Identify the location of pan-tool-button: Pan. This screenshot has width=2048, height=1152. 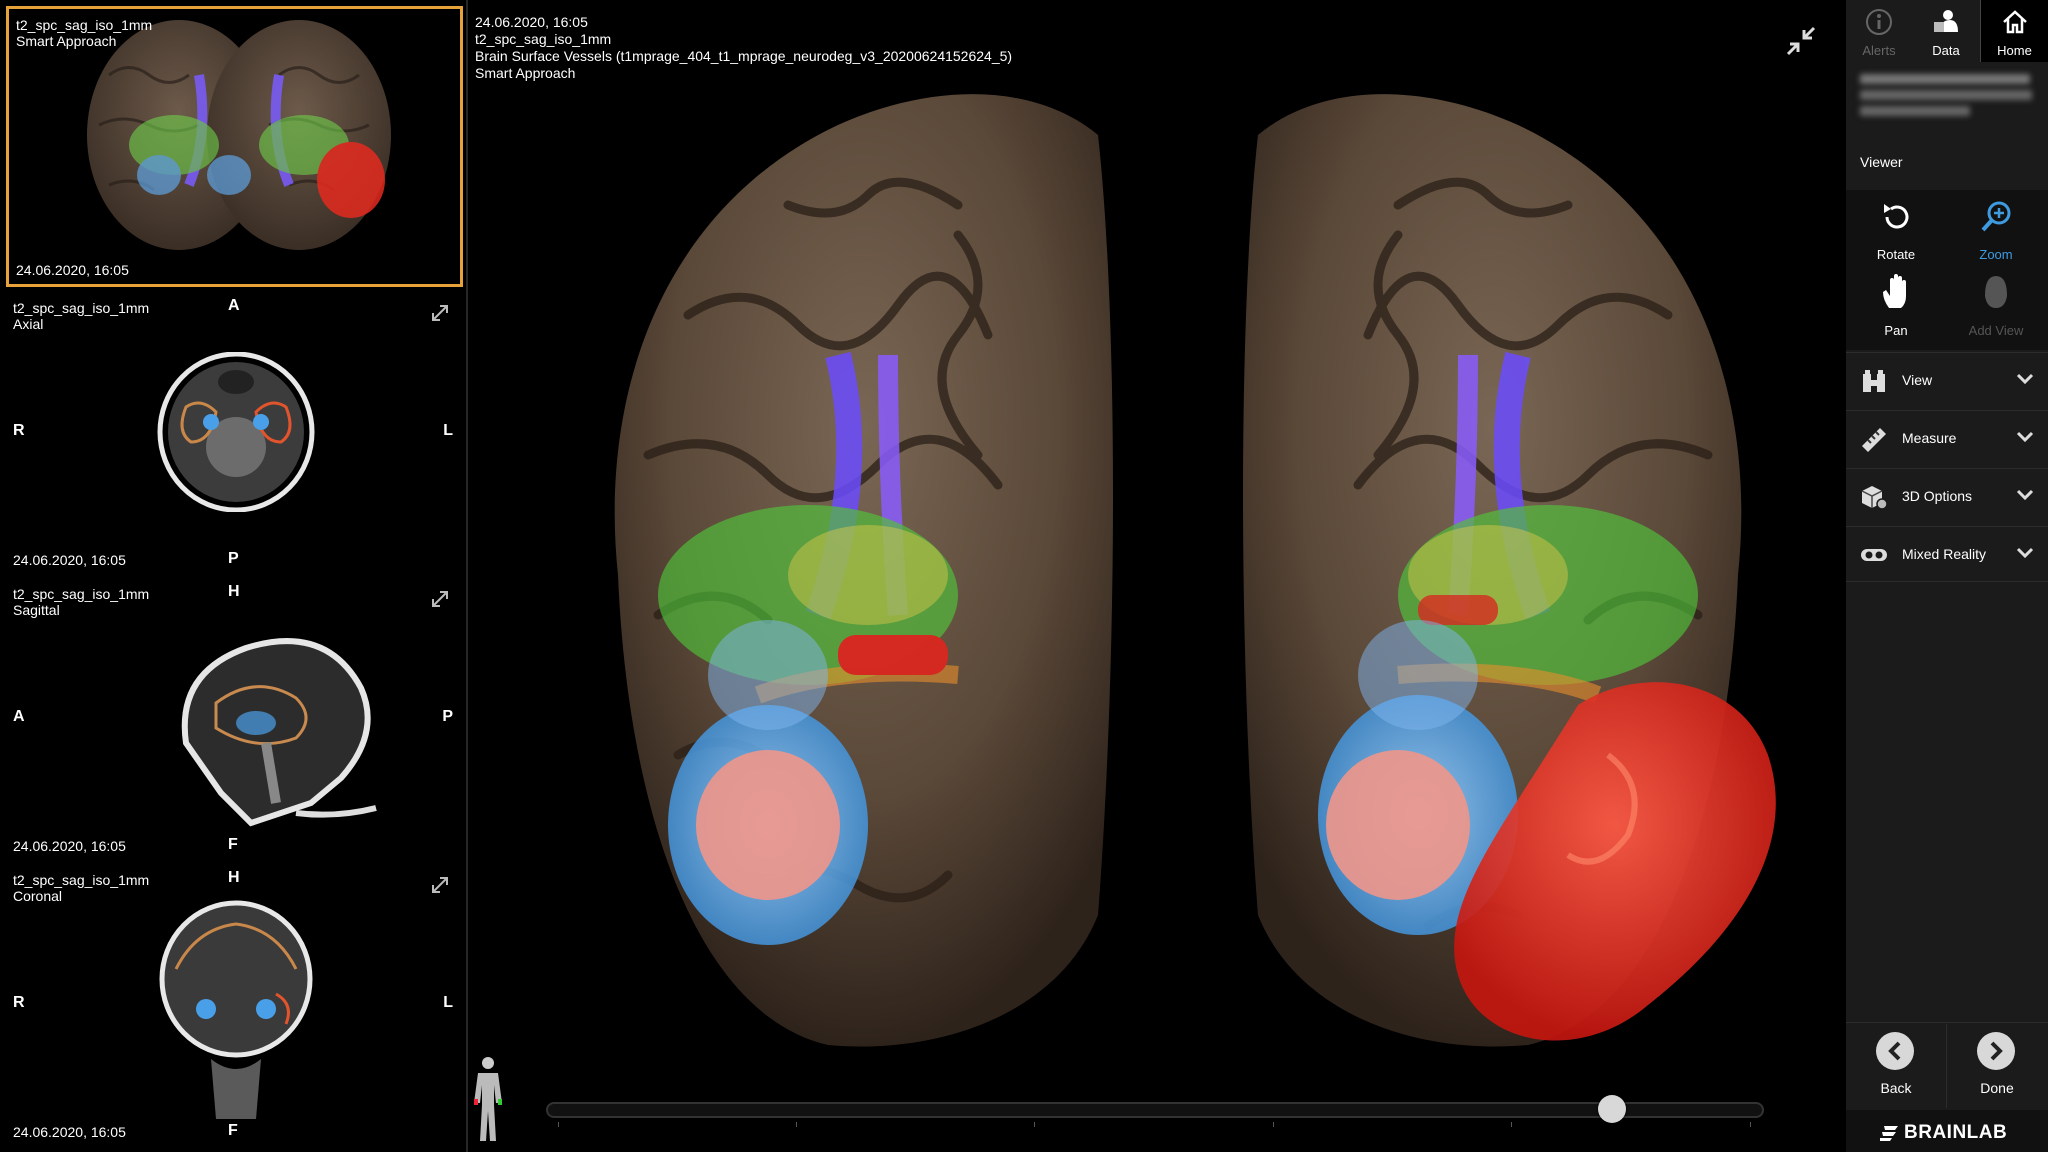
(1896, 306).